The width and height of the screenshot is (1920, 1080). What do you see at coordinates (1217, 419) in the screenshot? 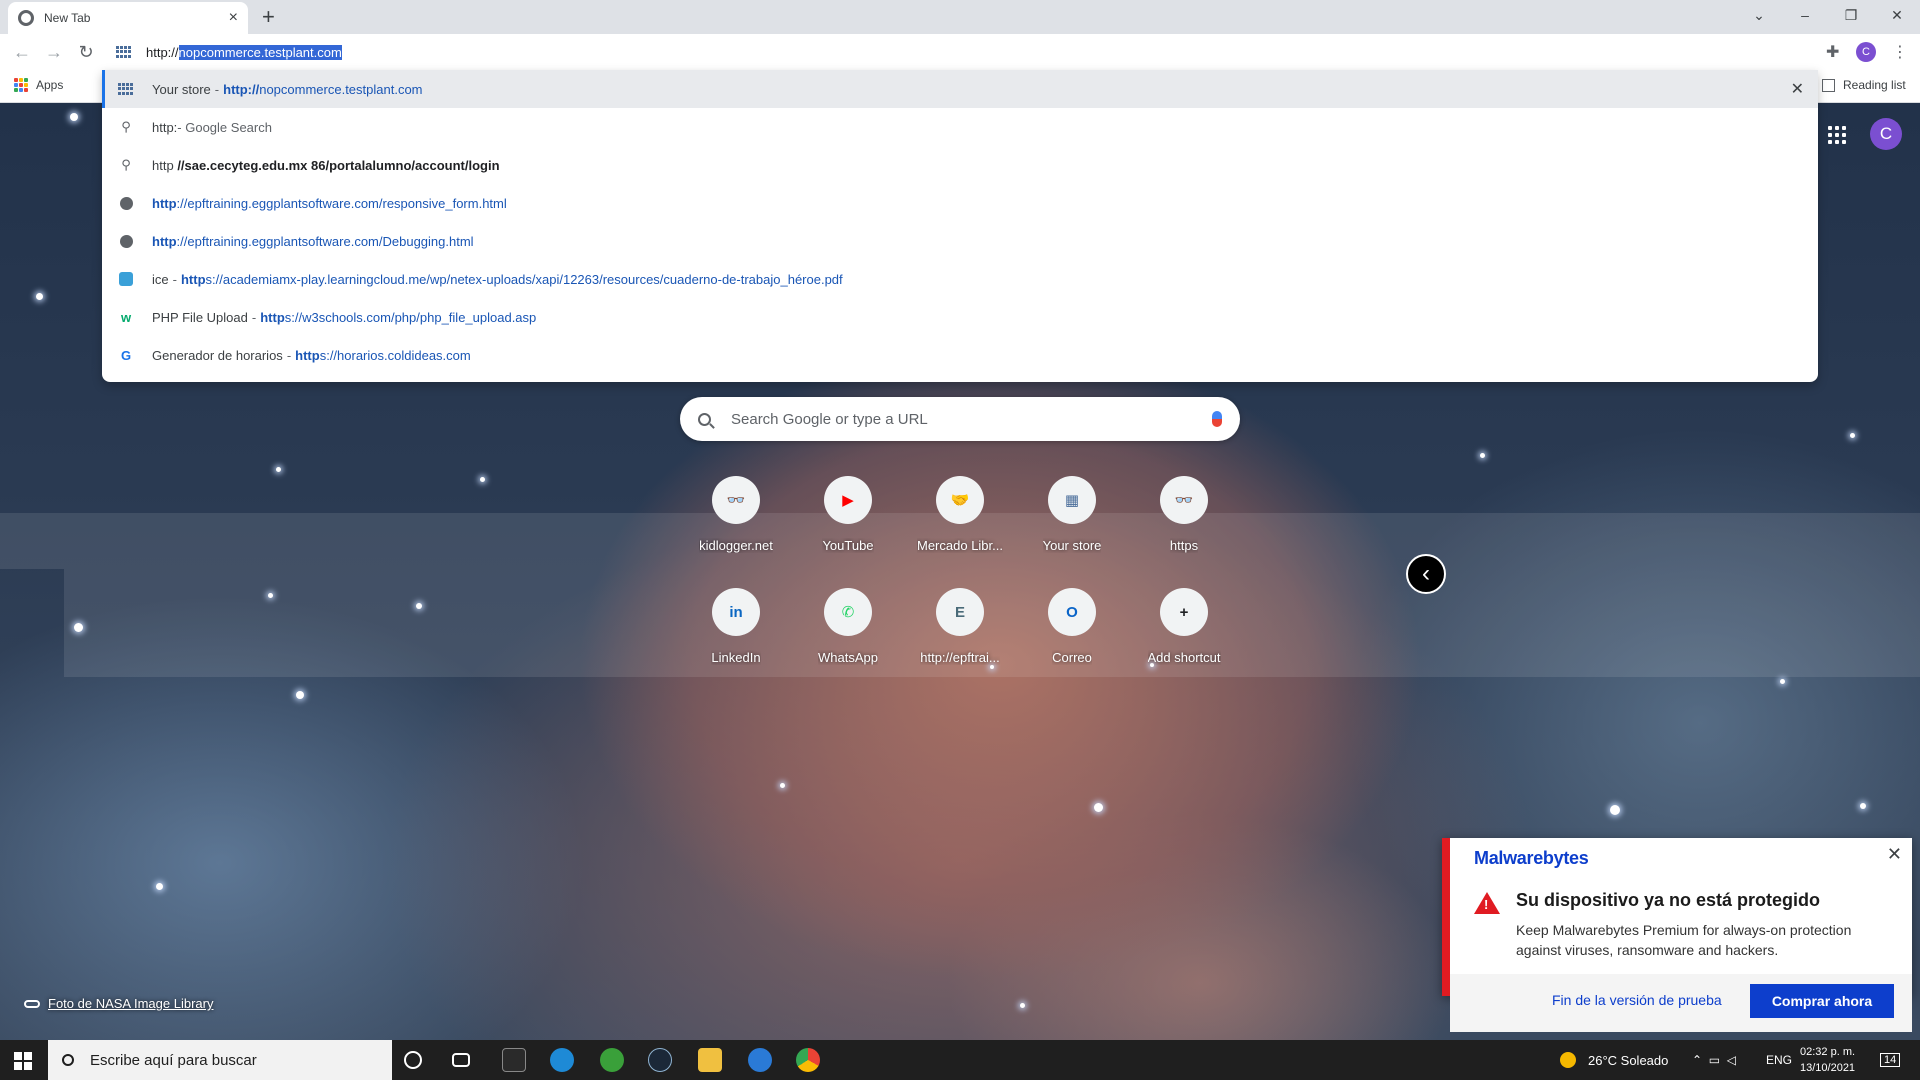
I see `microphone-icon` at bounding box center [1217, 419].